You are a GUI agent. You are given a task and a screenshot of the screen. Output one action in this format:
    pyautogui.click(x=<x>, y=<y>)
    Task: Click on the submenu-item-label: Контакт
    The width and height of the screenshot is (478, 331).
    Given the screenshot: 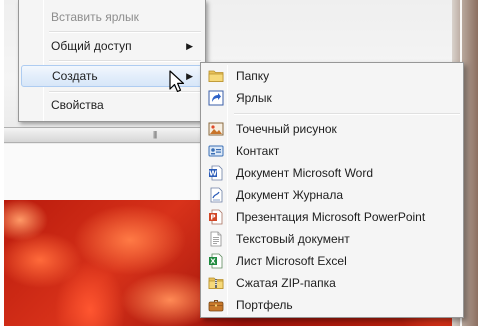 What is the action you would take?
    pyautogui.click(x=258, y=151)
    